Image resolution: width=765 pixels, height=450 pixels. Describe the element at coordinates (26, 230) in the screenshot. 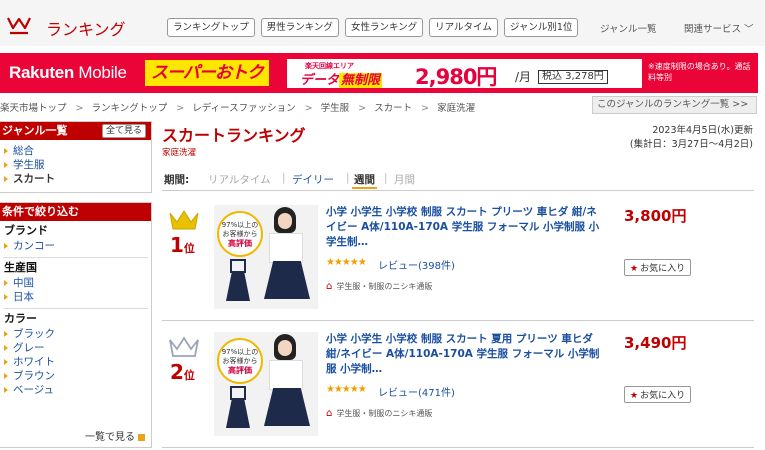

I see `filter-brand-heading: ブランド` at that location.